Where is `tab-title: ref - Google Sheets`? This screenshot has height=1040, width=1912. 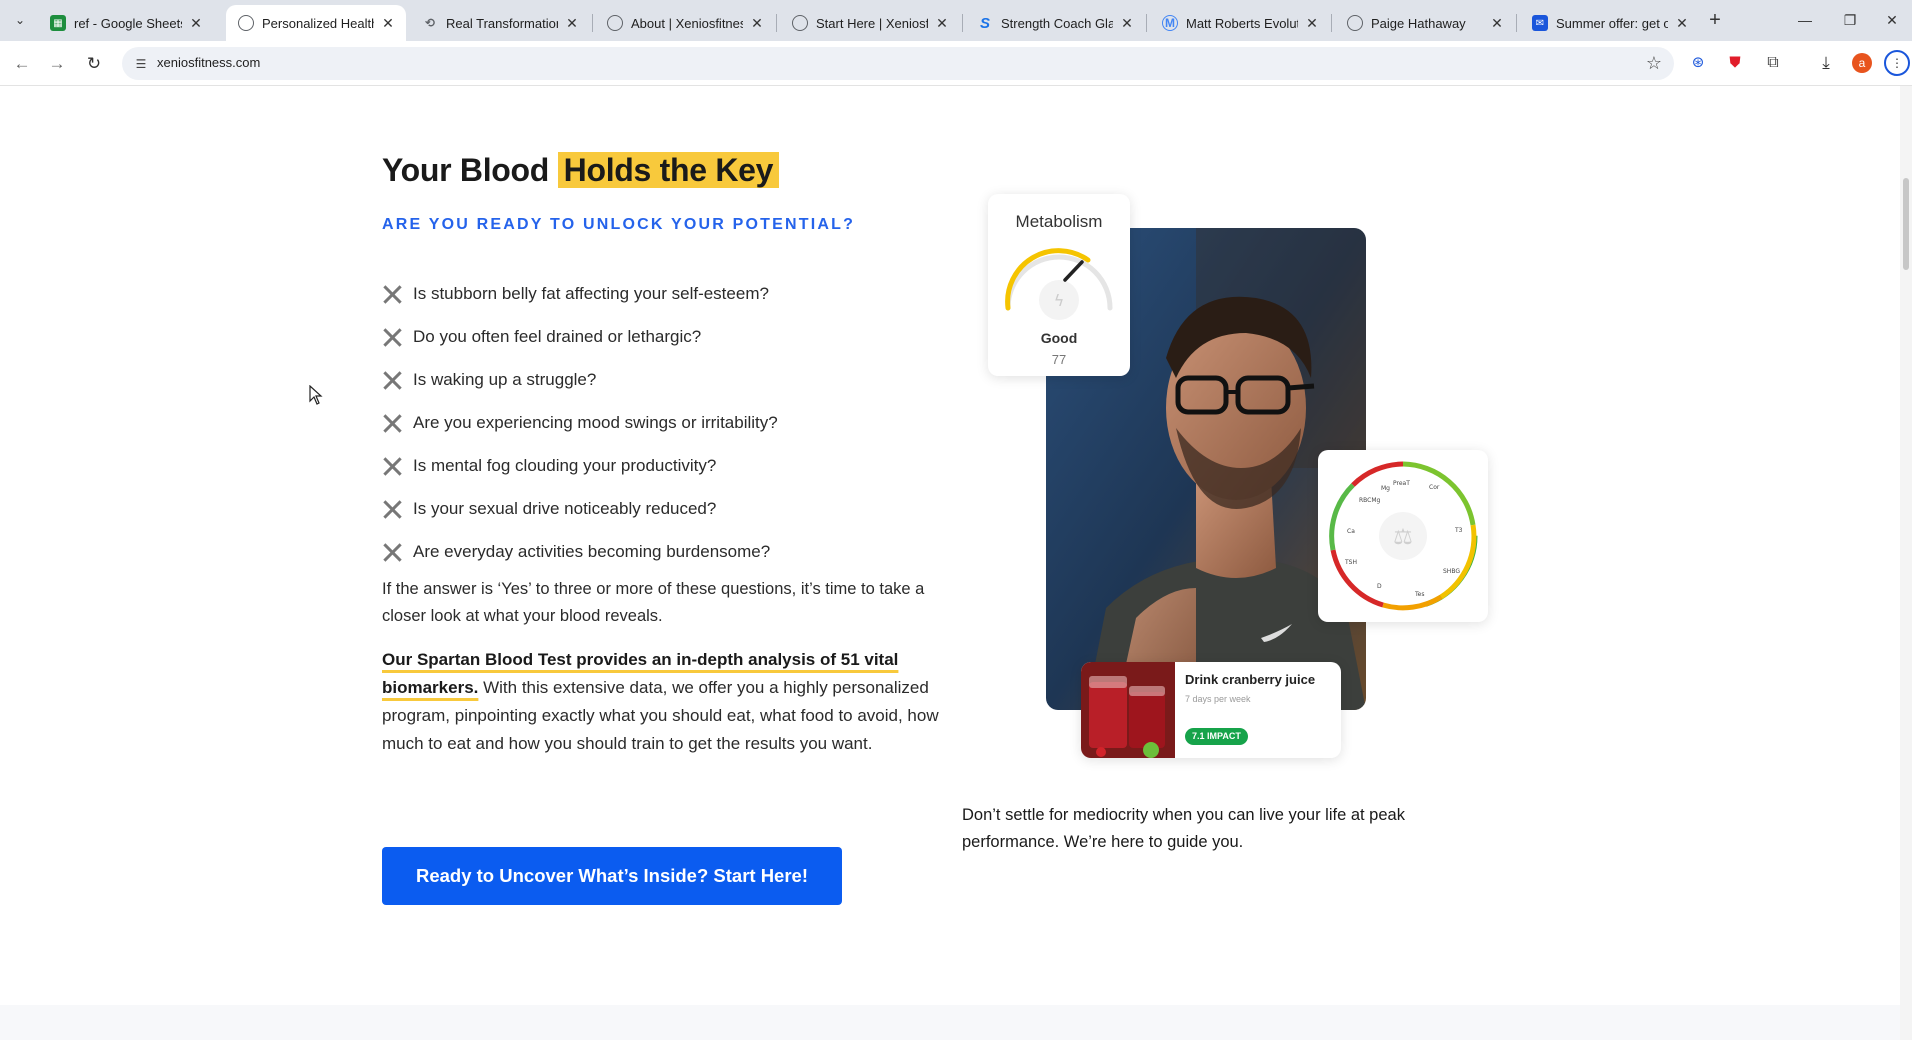
tab-title: ref - Google Sheets is located at coordinates (128, 23).